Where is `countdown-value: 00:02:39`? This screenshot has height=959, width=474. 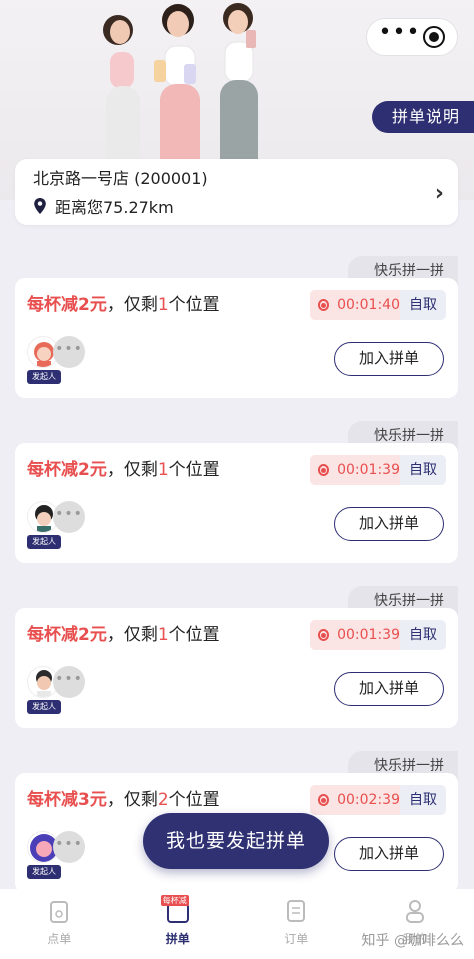
countdown-value: 00:02:39 is located at coordinates (368, 800).